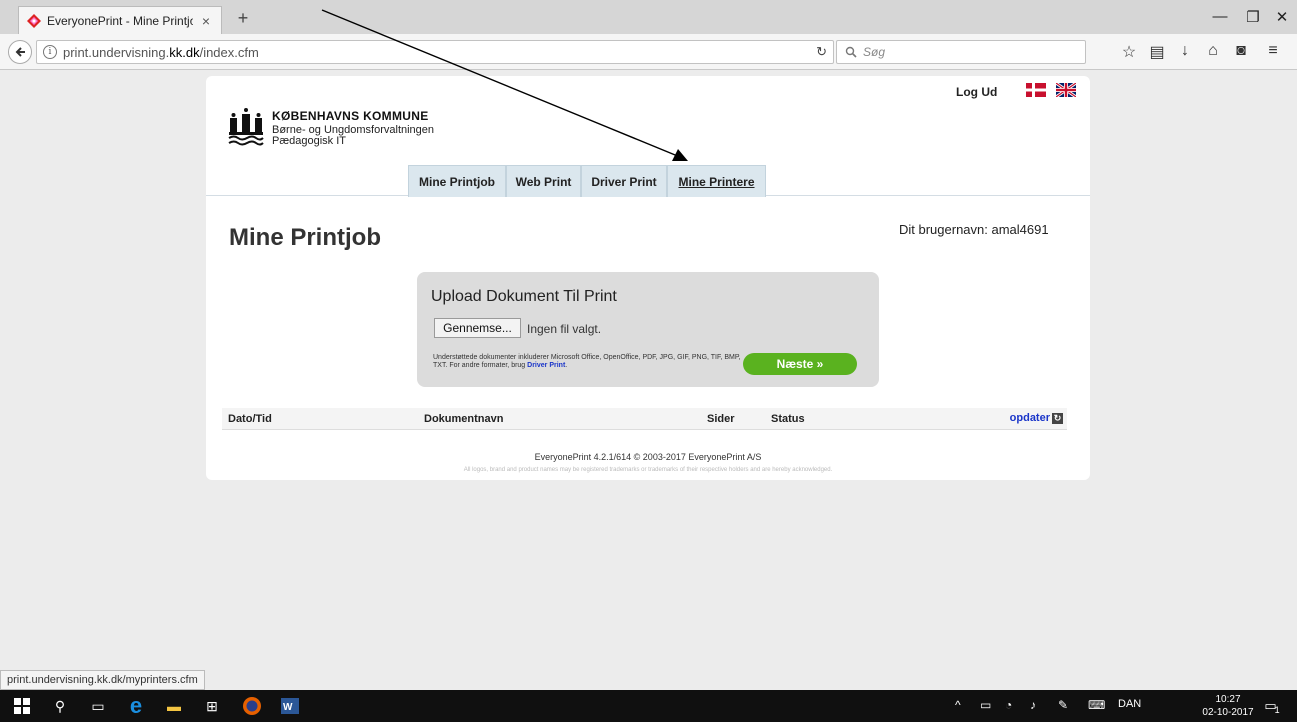 This screenshot has height=722, width=1297. What do you see at coordinates (212, 706) in the screenshot?
I see `store-icon: ⊞` at bounding box center [212, 706].